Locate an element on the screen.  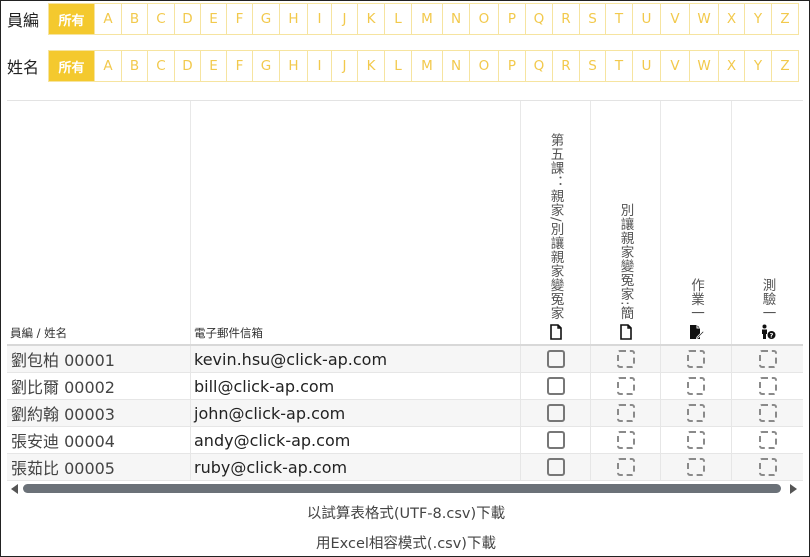
id-filter-letter-g: G is located at coordinates (266, 19).